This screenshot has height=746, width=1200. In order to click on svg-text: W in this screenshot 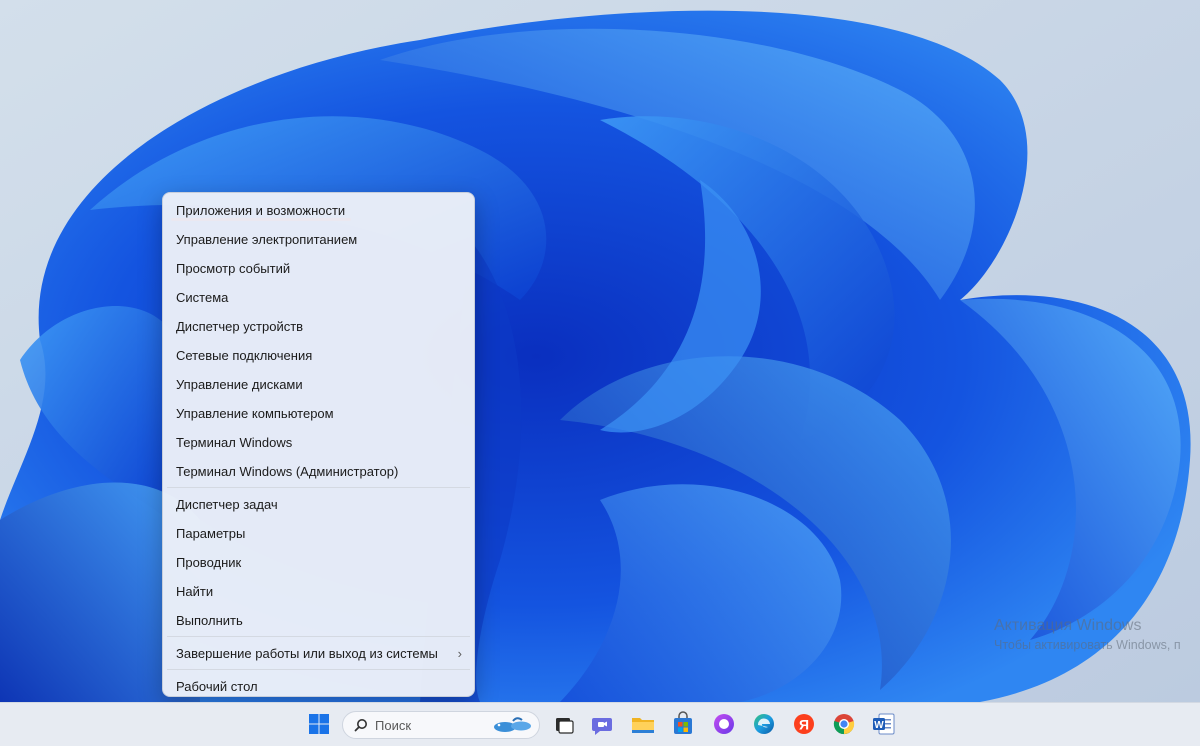, I will do `click(879, 725)`.